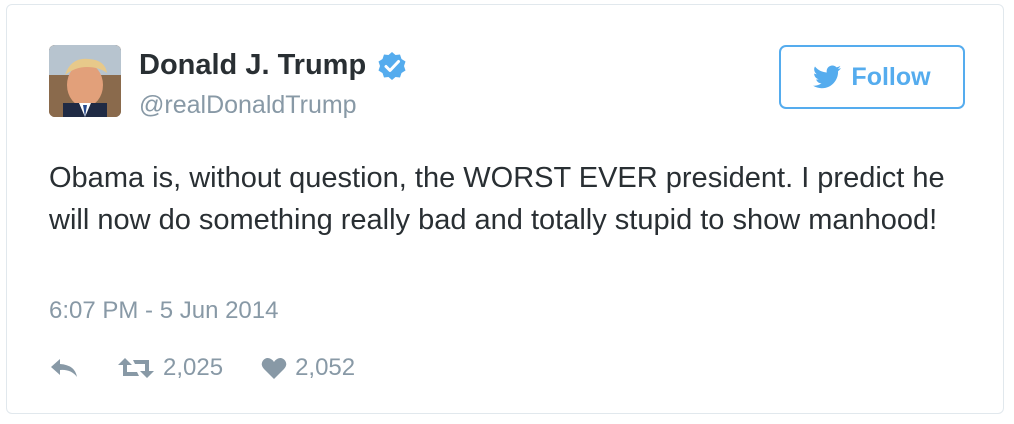 The width and height of the screenshot is (1014, 424). What do you see at coordinates (325, 367) in the screenshot?
I see `like-count: 2,052` at bounding box center [325, 367].